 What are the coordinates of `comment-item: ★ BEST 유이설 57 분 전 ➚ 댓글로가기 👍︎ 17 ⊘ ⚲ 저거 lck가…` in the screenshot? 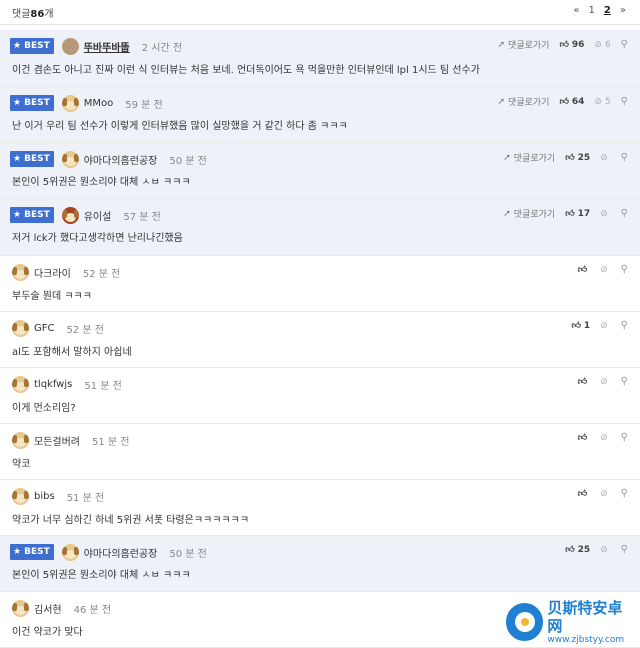 It's located at (320, 227).